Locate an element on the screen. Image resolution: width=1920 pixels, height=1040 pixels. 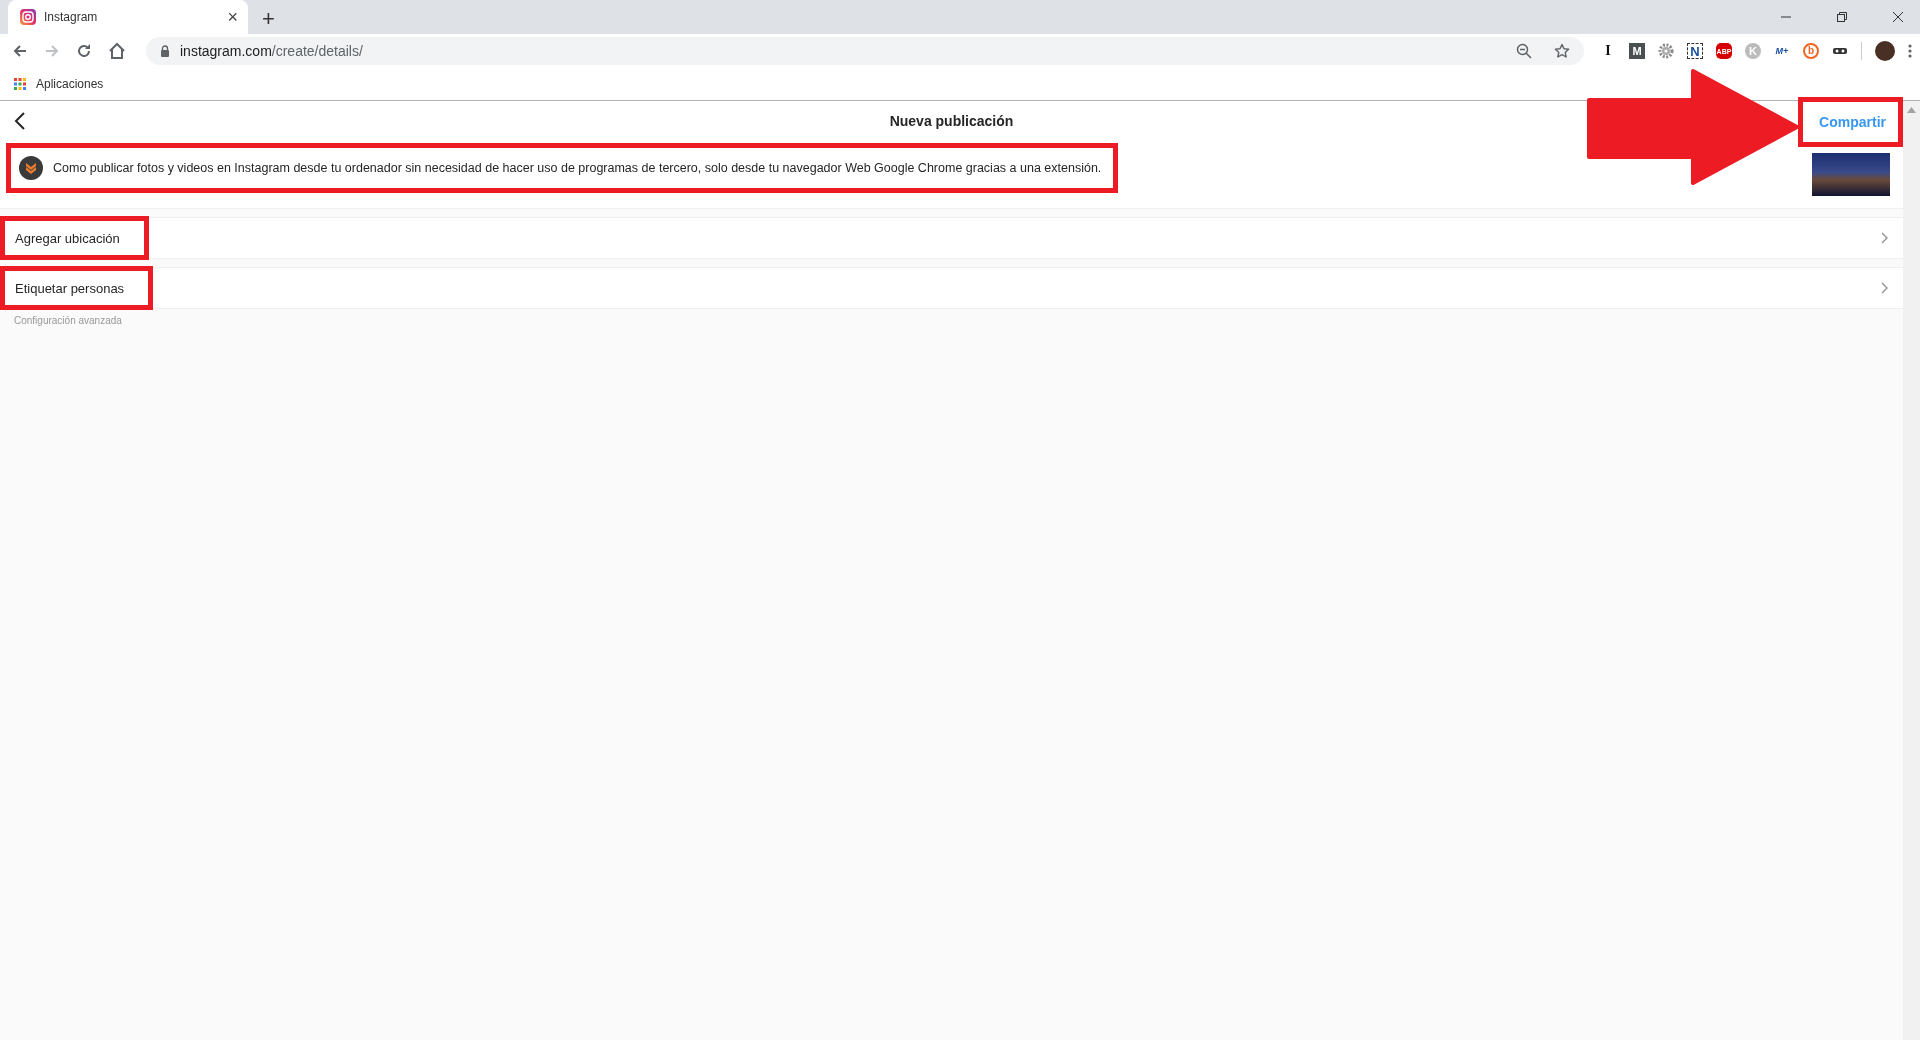
back-chevron-icon is located at coordinates (20, 121).